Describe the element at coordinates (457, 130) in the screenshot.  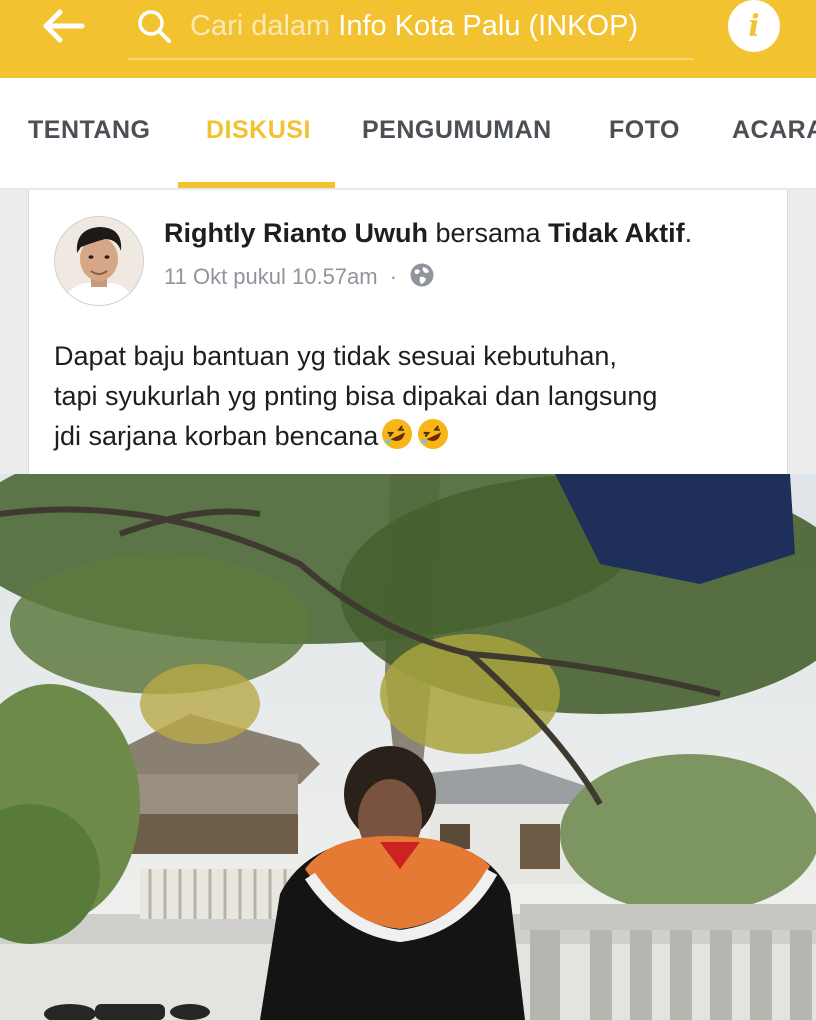
I see `tab-pengumuman: PENGUMUMAN` at that location.